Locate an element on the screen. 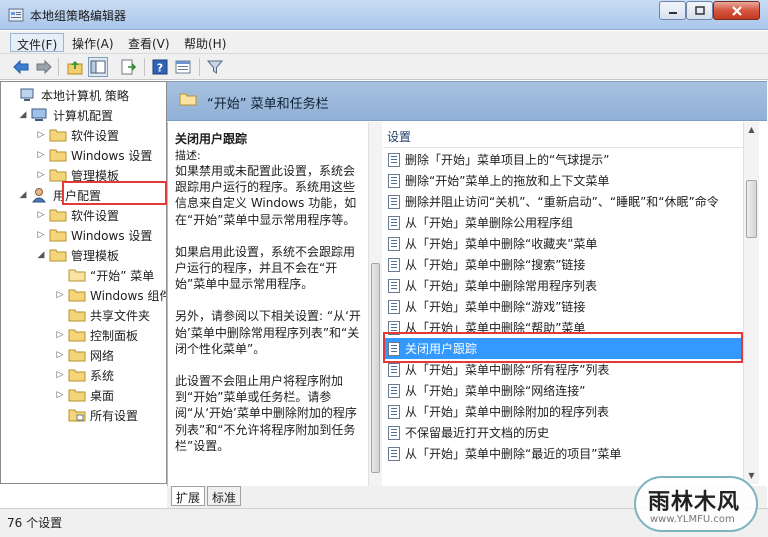 The width and height of the screenshot is (768, 537). column-header-setting: 设置 is located at coordinates (563, 135).